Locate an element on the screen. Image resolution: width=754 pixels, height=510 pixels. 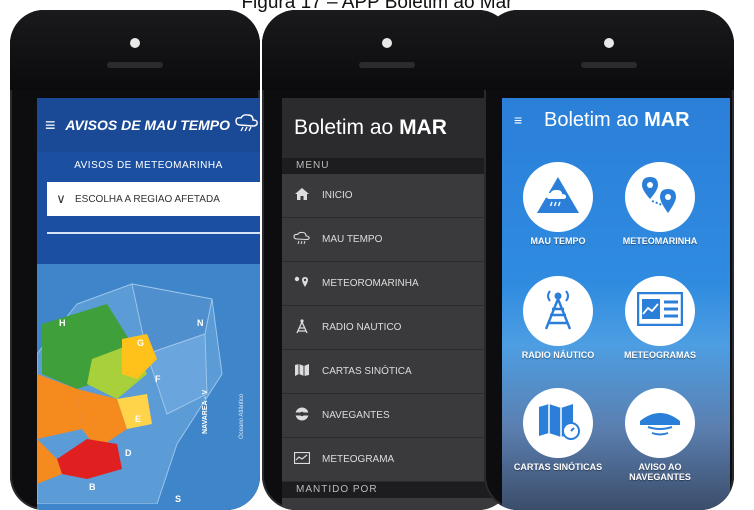
menu-item-meteoromarinha: METEOROMARINHA › is located at coordinates (393, 284).